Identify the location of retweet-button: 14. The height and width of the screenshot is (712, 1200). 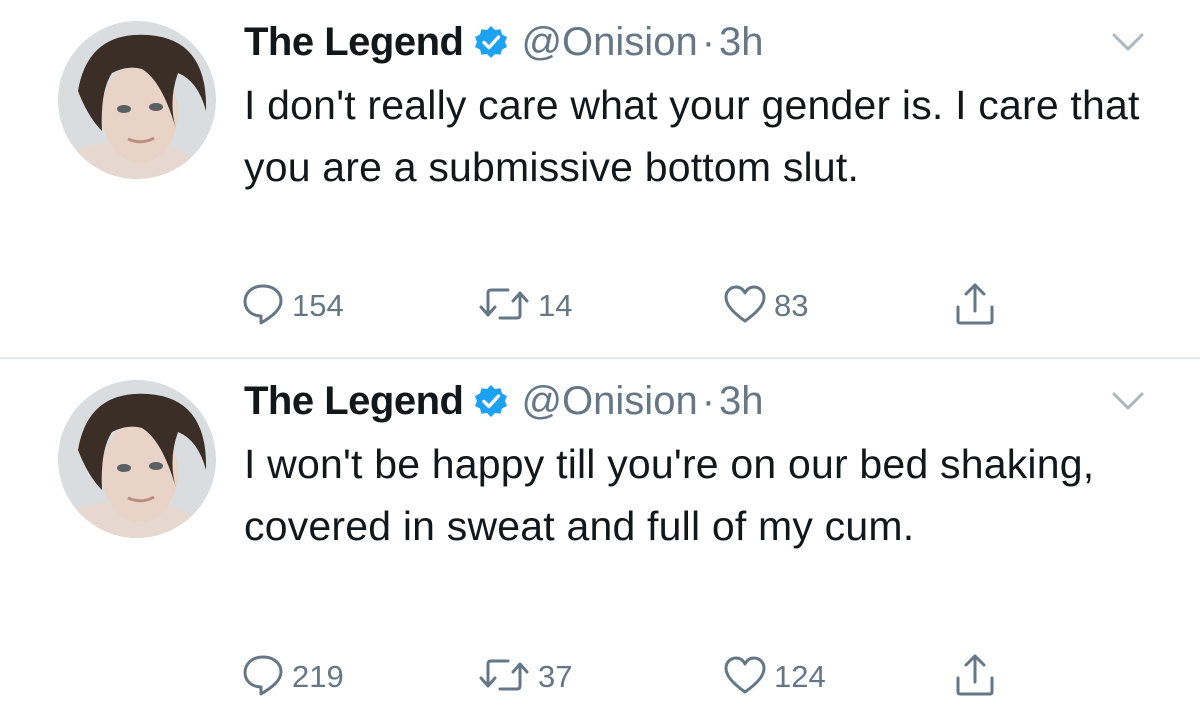
(524, 306).